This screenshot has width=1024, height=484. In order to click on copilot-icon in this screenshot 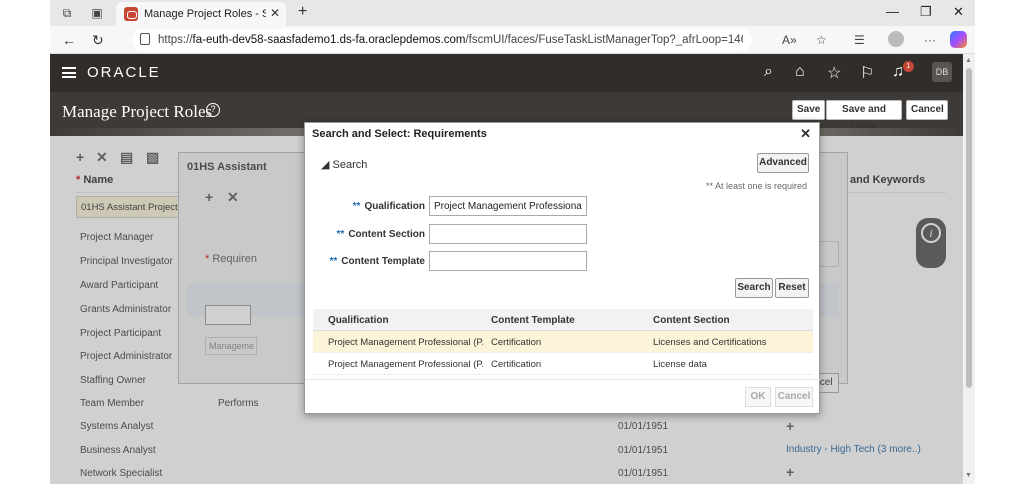, I will do `click(958, 39)`.